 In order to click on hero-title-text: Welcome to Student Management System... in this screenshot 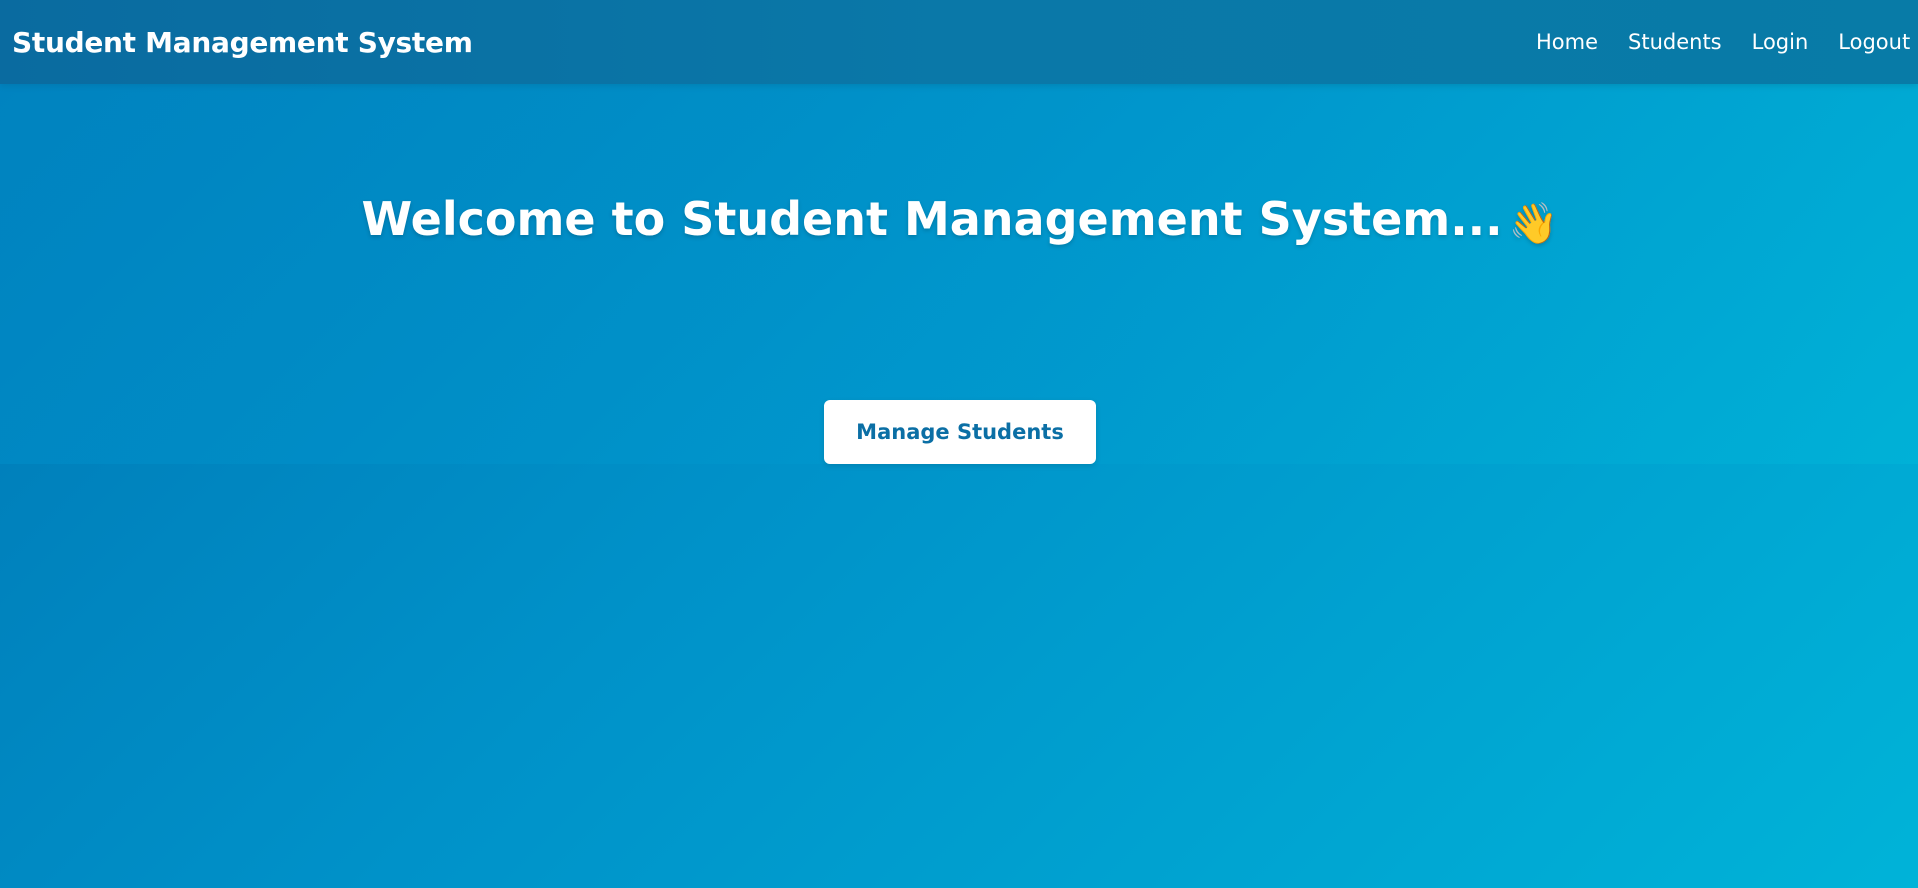, I will do `click(932, 219)`.